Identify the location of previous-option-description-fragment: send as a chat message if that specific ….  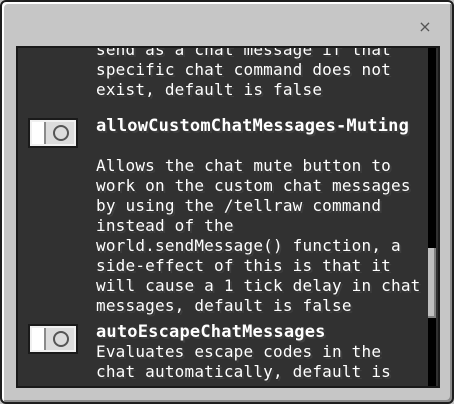
(243, 72).